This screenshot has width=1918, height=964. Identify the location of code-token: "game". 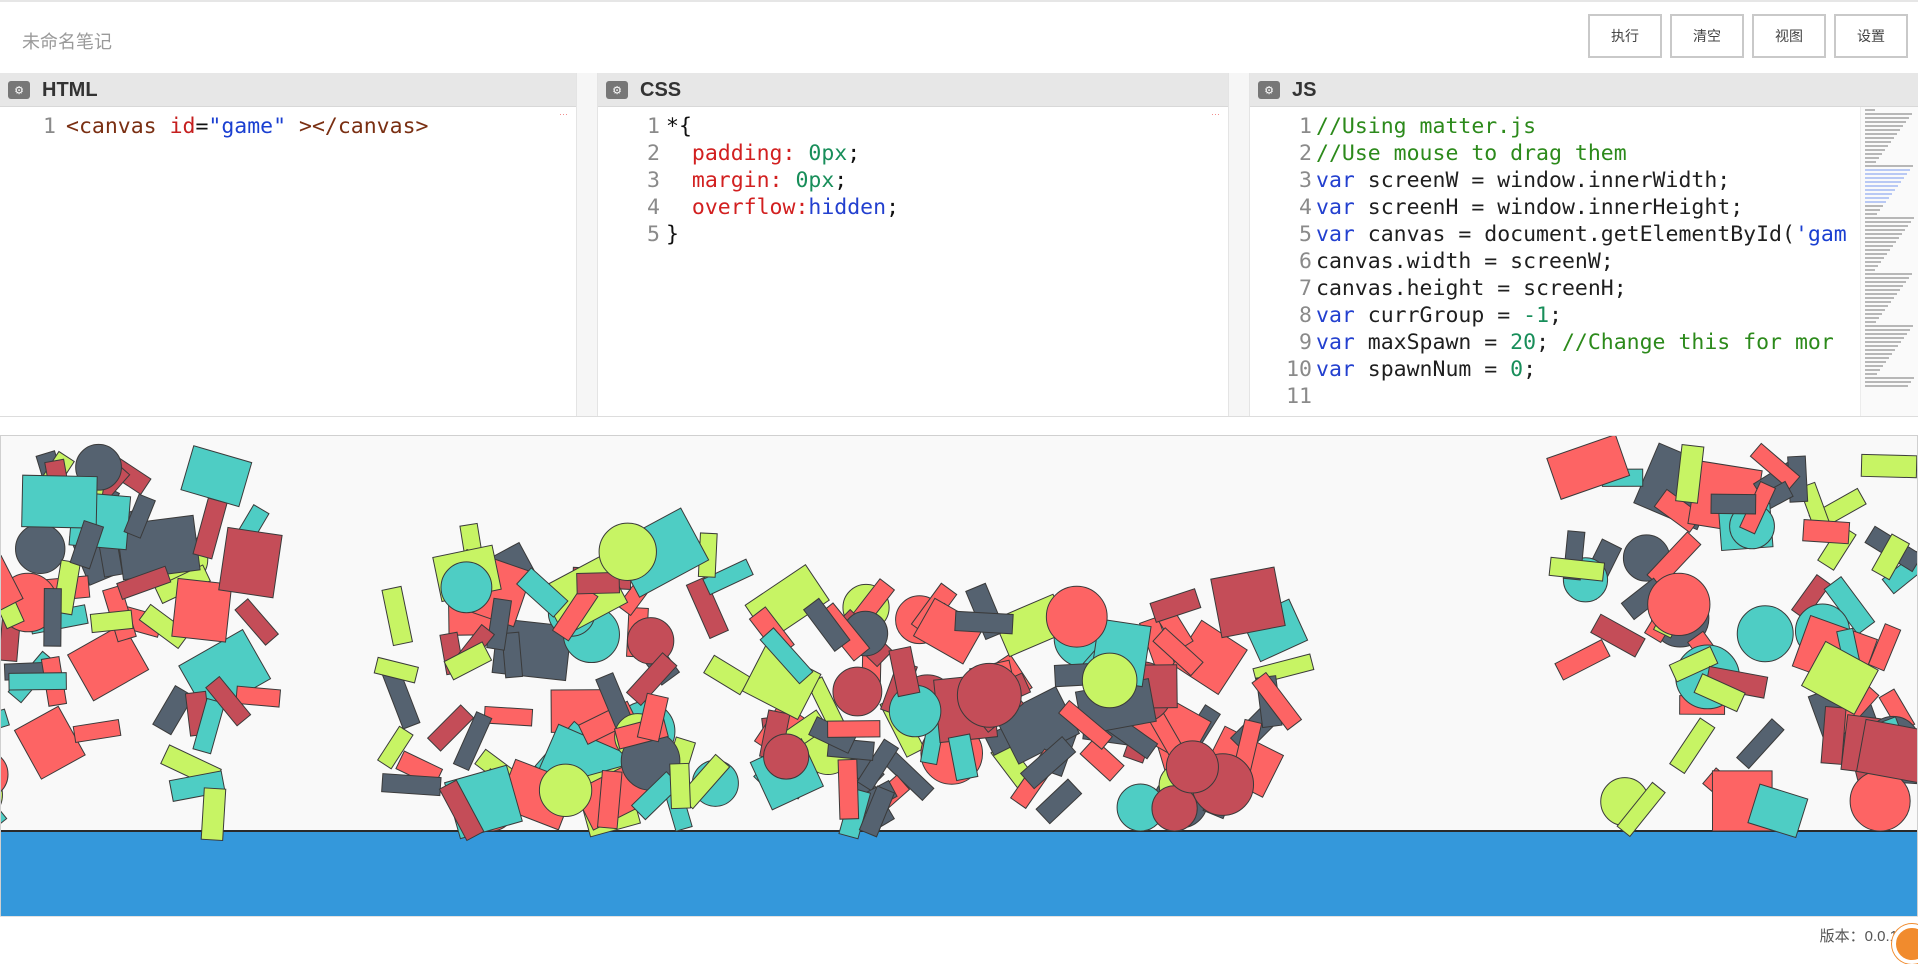
(247, 126).